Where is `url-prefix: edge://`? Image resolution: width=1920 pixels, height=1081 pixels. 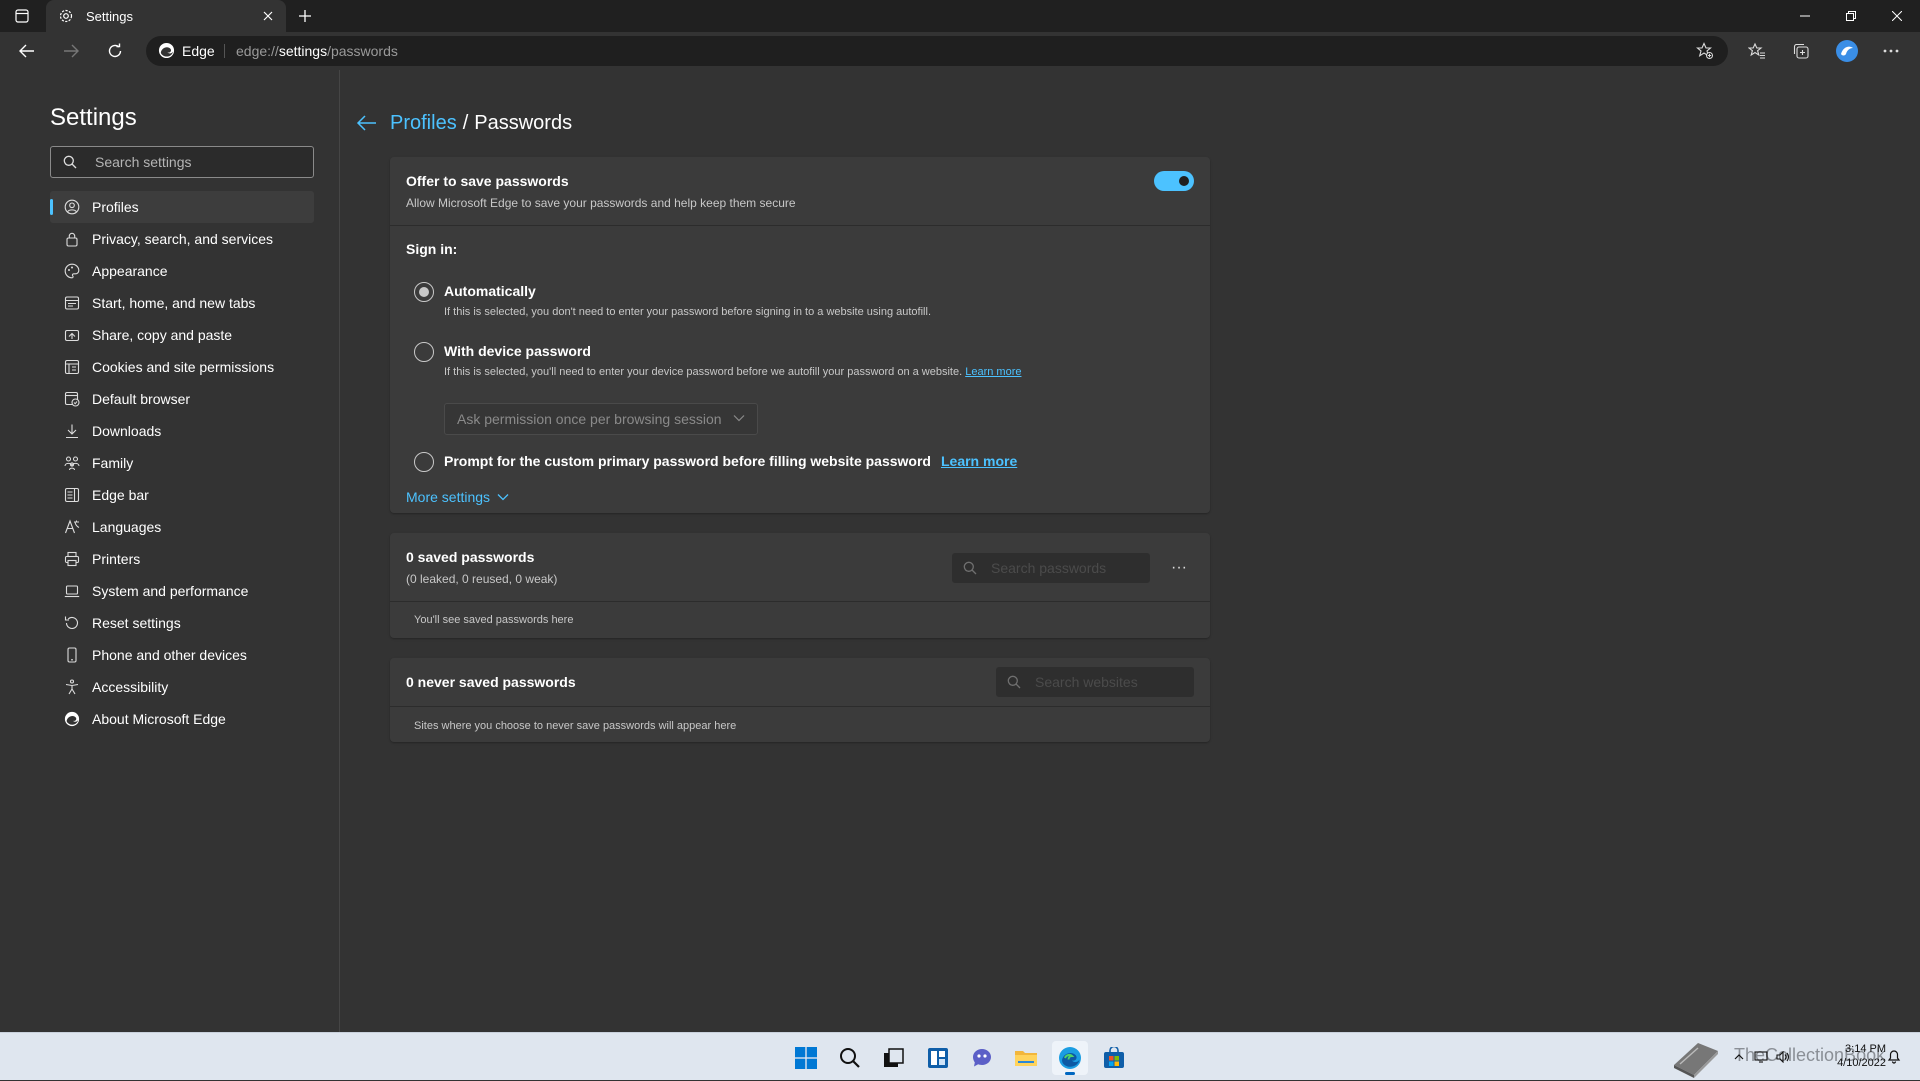 url-prefix: edge:// is located at coordinates (257, 51).